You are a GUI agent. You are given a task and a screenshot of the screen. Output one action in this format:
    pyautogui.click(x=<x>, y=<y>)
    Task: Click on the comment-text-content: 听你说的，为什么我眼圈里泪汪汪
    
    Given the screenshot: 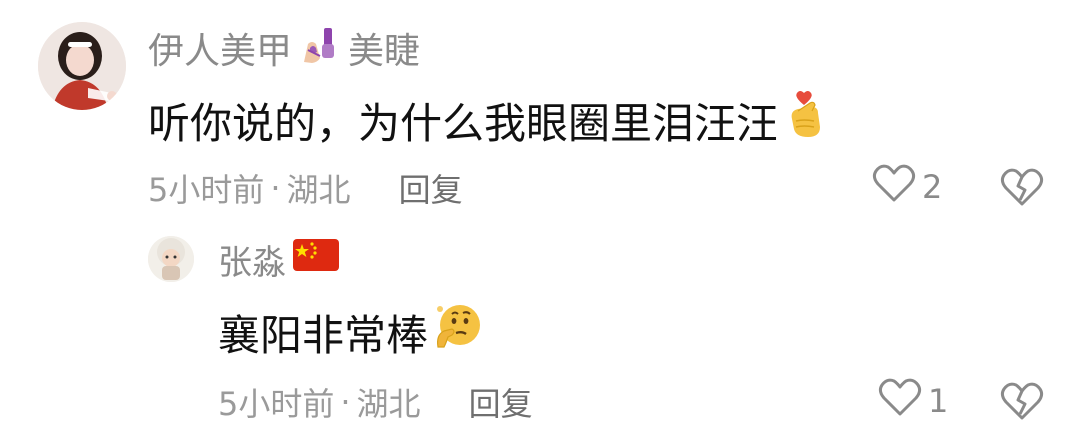 What is the action you would take?
    pyautogui.click(x=463, y=123)
    